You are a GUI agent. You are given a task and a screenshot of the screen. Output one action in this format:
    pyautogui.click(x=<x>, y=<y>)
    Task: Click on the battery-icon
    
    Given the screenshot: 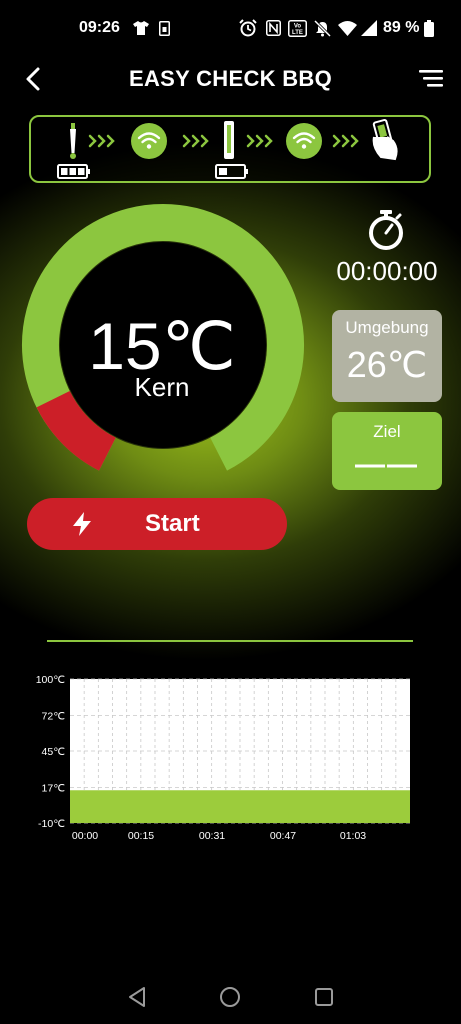 What is the action you would take?
    pyautogui.click(x=429, y=28)
    